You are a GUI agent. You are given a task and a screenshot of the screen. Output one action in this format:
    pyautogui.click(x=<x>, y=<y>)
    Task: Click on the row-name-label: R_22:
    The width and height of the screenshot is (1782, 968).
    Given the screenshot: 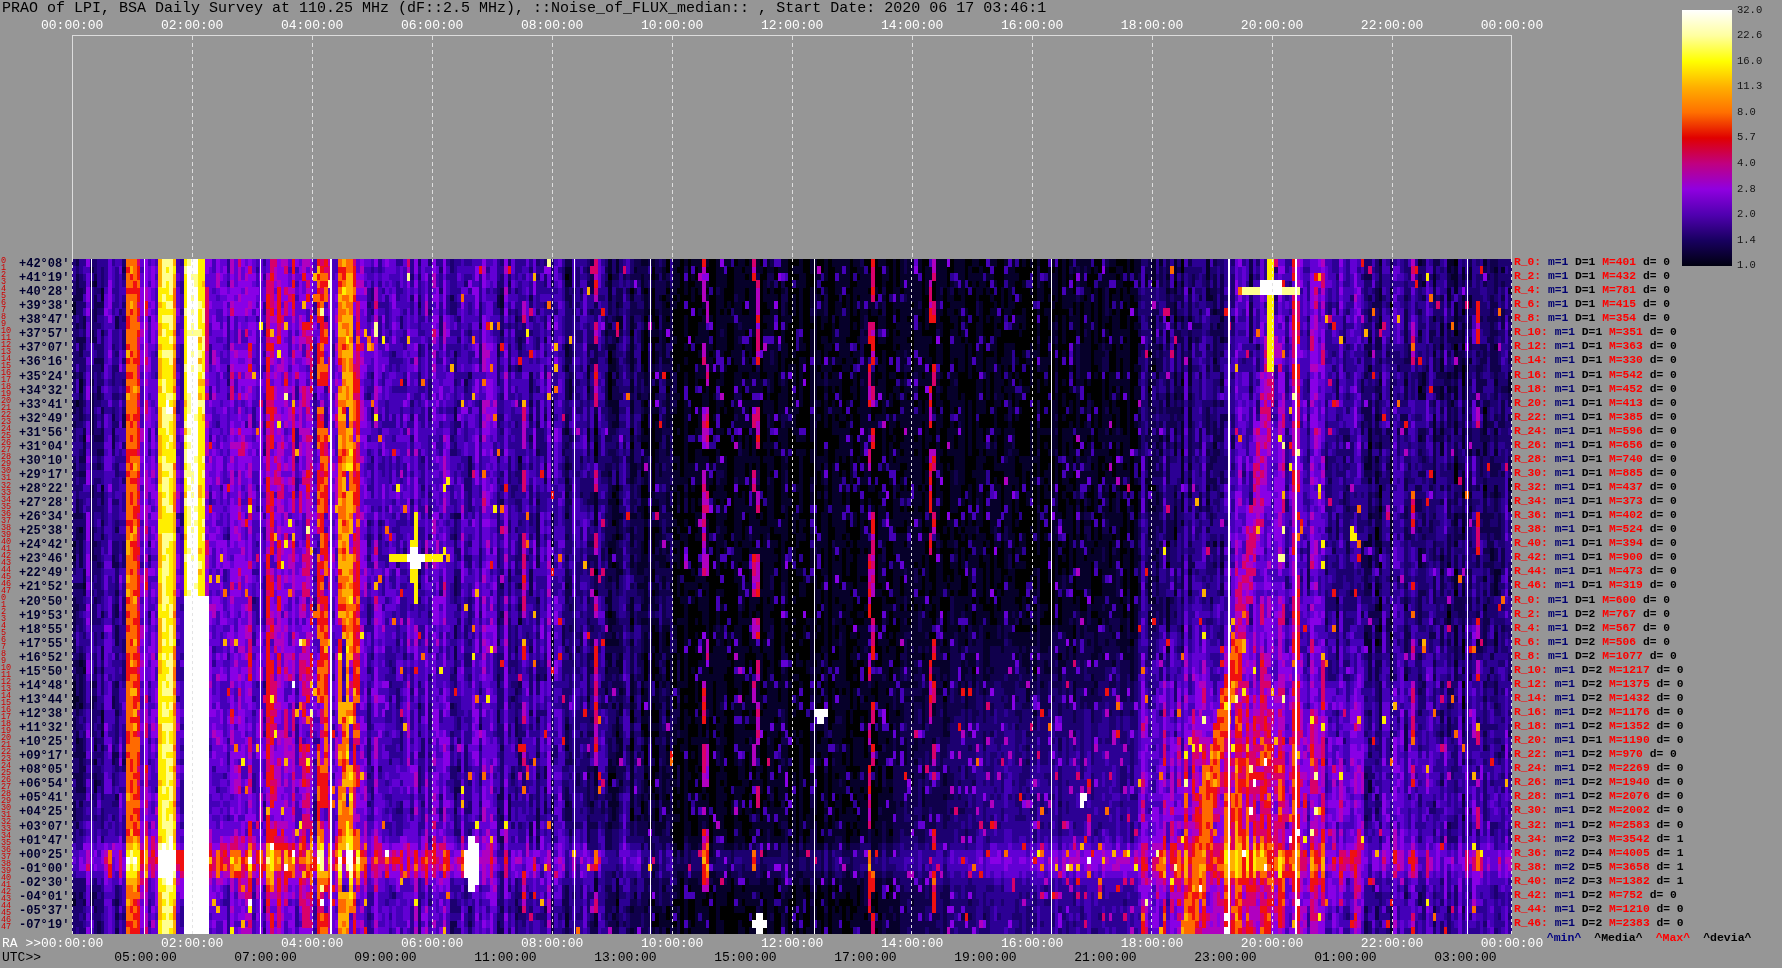 What is the action you would take?
    pyautogui.click(x=1531, y=416)
    